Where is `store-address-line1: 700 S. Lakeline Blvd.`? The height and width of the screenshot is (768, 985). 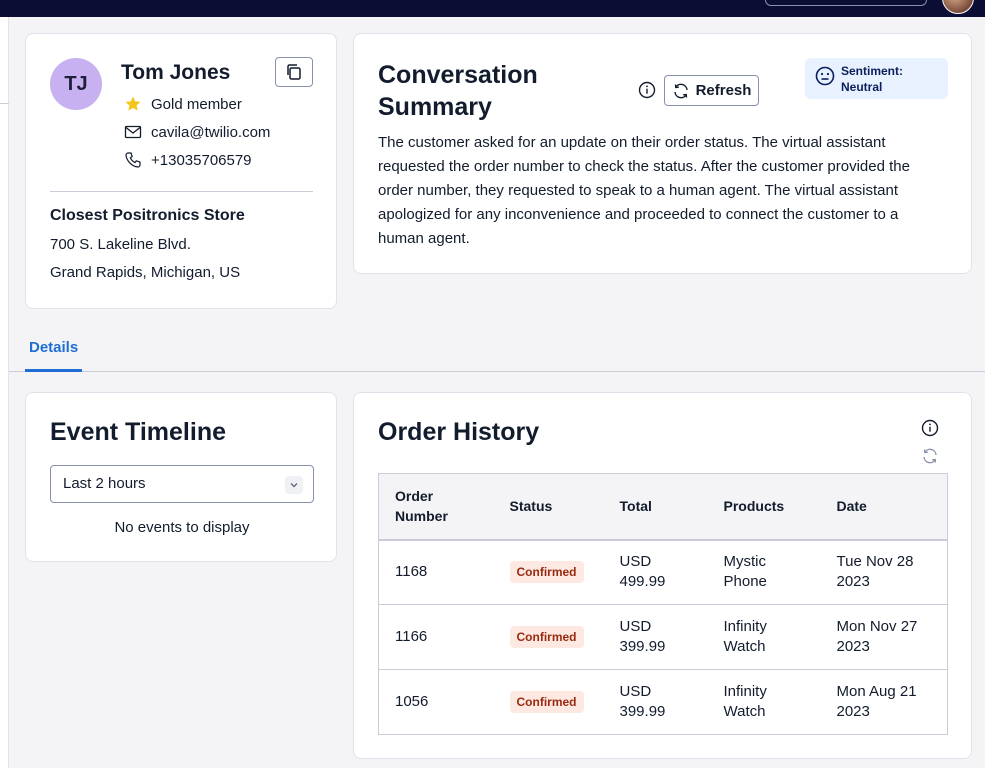
store-address-line1: 700 S. Lakeline Blvd. is located at coordinates (120, 244).